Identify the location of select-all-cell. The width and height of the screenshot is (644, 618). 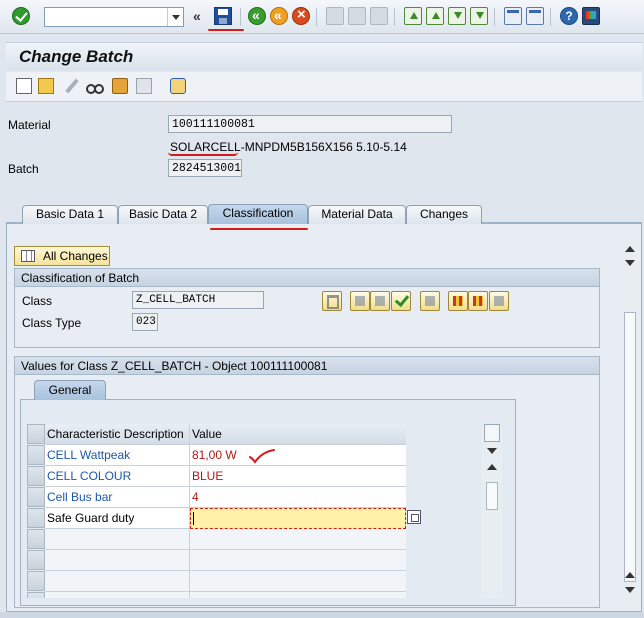
(36, 434).